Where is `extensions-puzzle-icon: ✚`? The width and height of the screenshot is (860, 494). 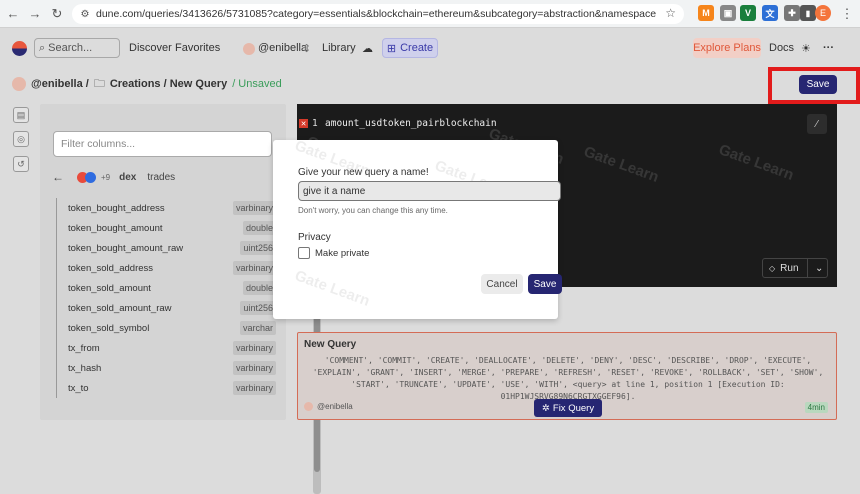 extensions-puzzle-icon: ✚ is located at coordinates (792, 13).